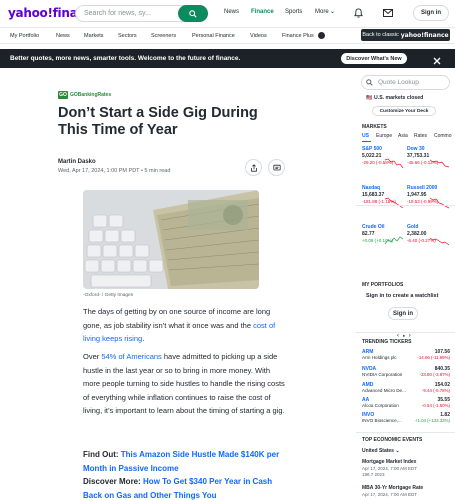 This screenshot has width=455, height=500. What do you see at coordinates (143, 338) in the screenshot?
I see `paragraph-text: .` at bounding box center [143, 338].